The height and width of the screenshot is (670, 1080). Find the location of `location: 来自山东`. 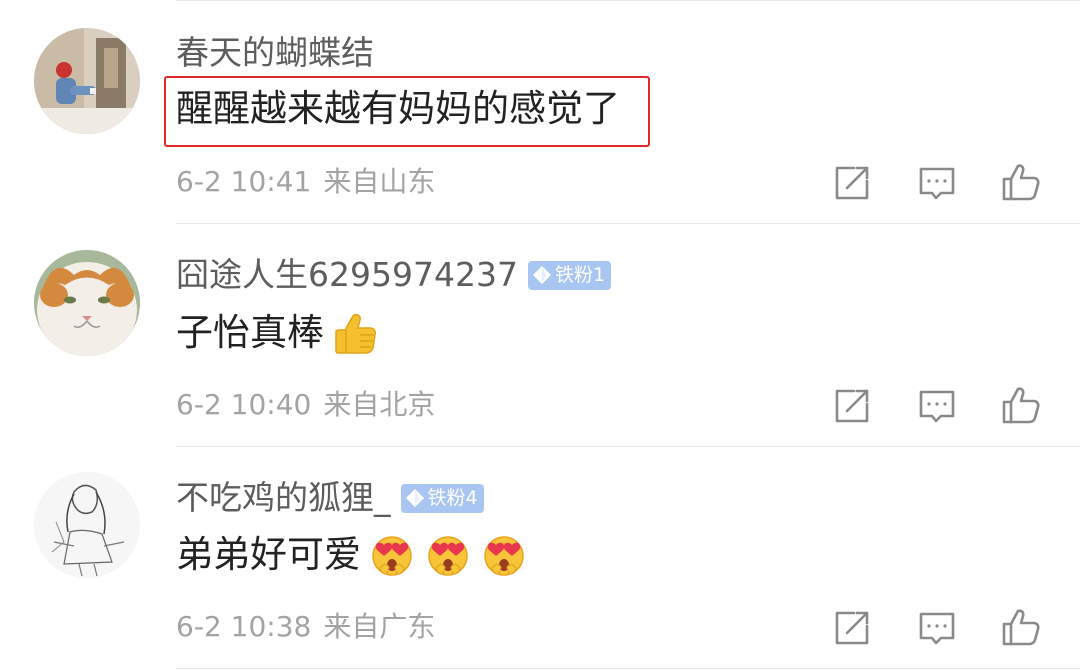

location: 来自山东 is located at coordinates (379, 181).